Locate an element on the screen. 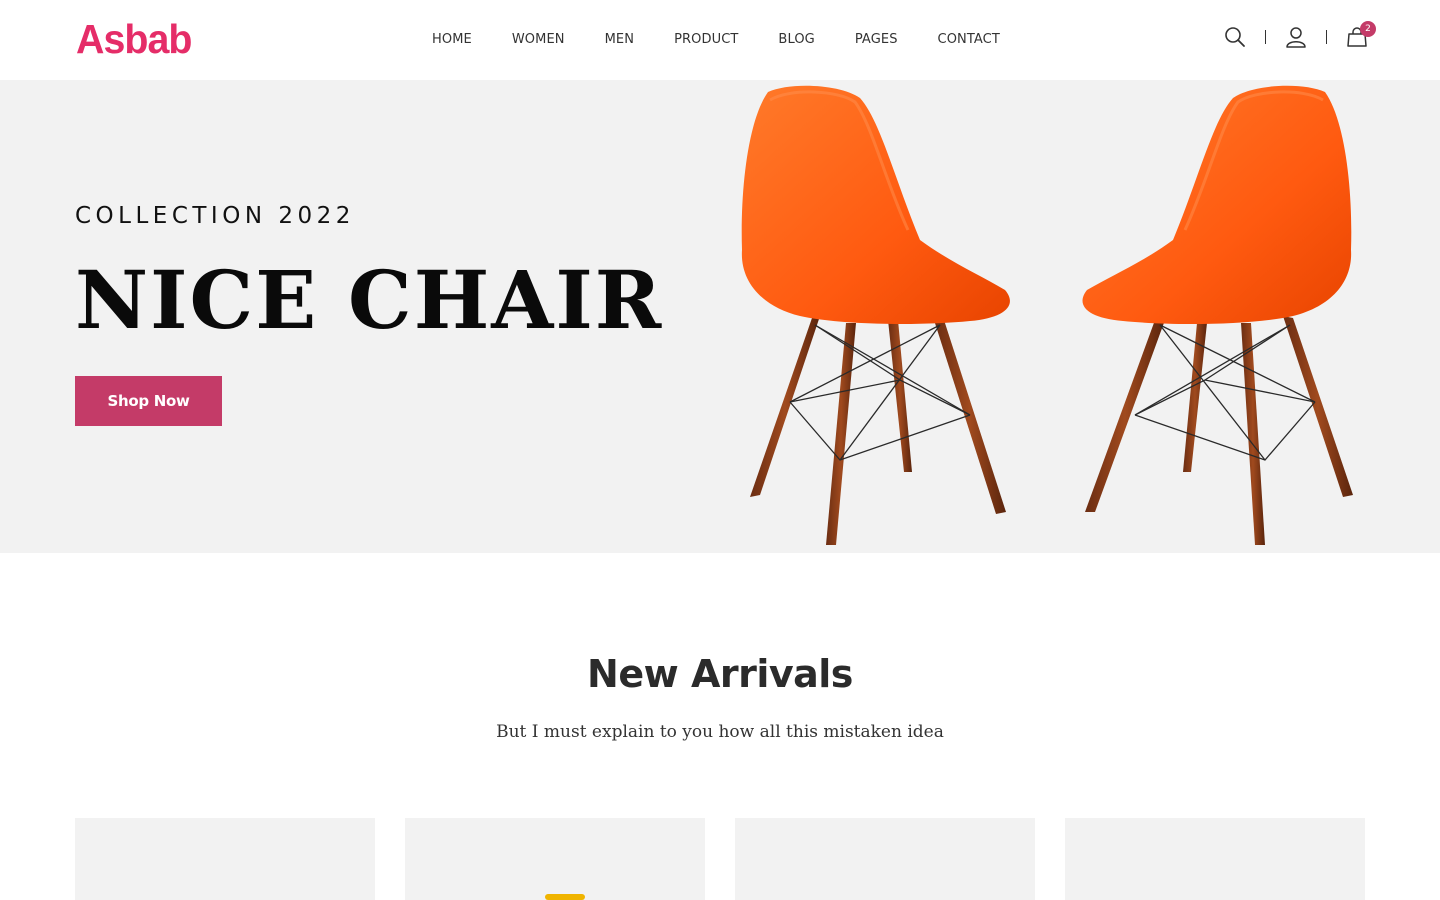 The width and height of the screenshot is (1440, 900). nav-item-pages: PAGES is located at coordinates (876, 40).